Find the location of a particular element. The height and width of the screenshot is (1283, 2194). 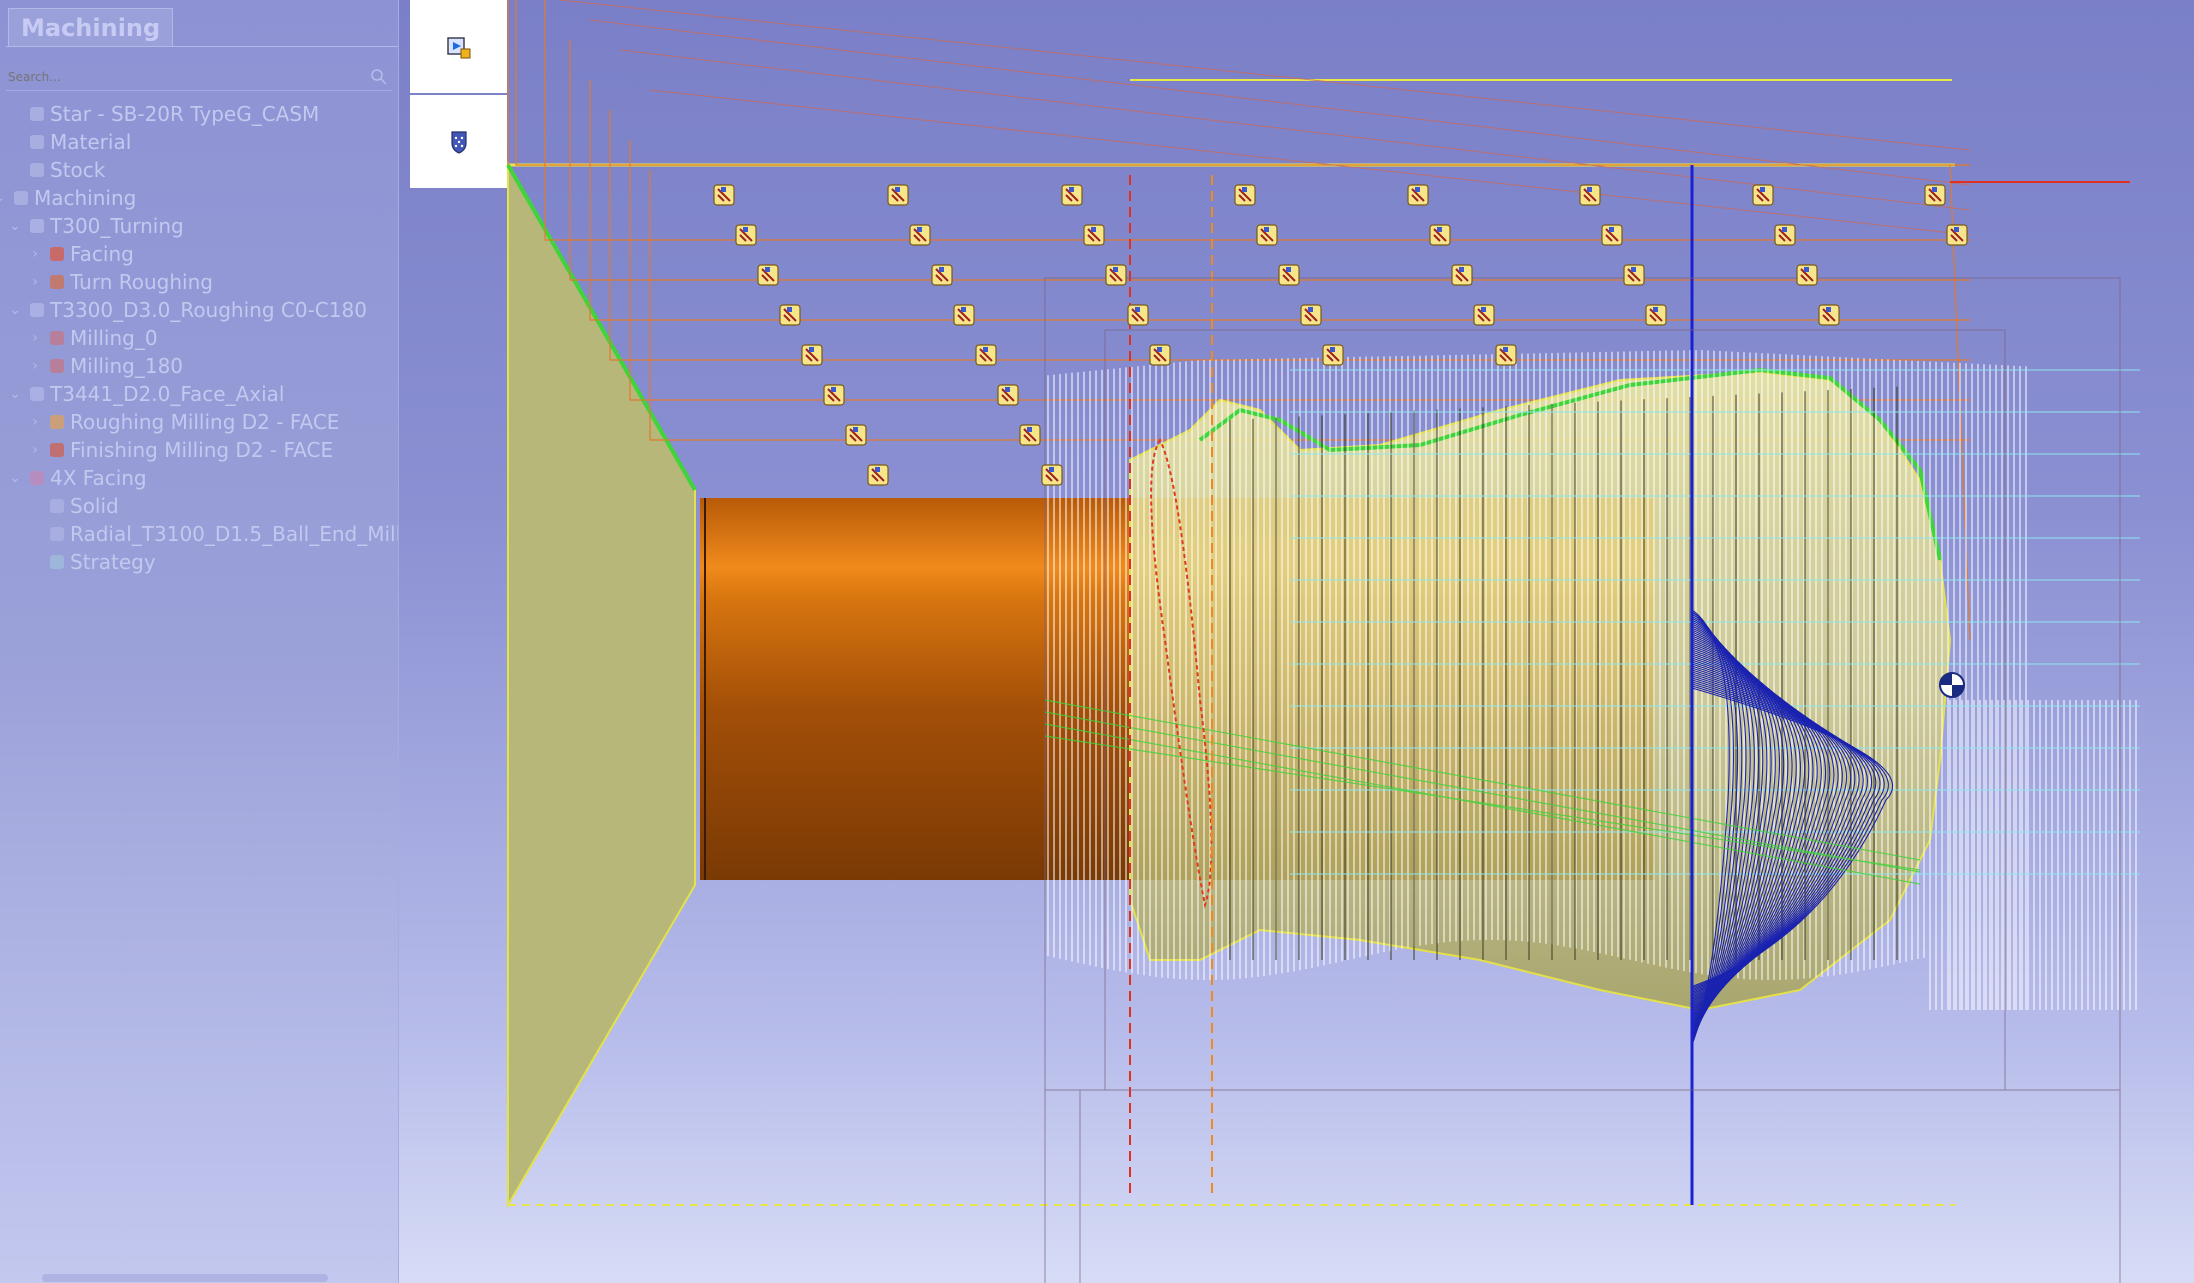

horizontal-scrollbar is located at coordinates (185, 1278).